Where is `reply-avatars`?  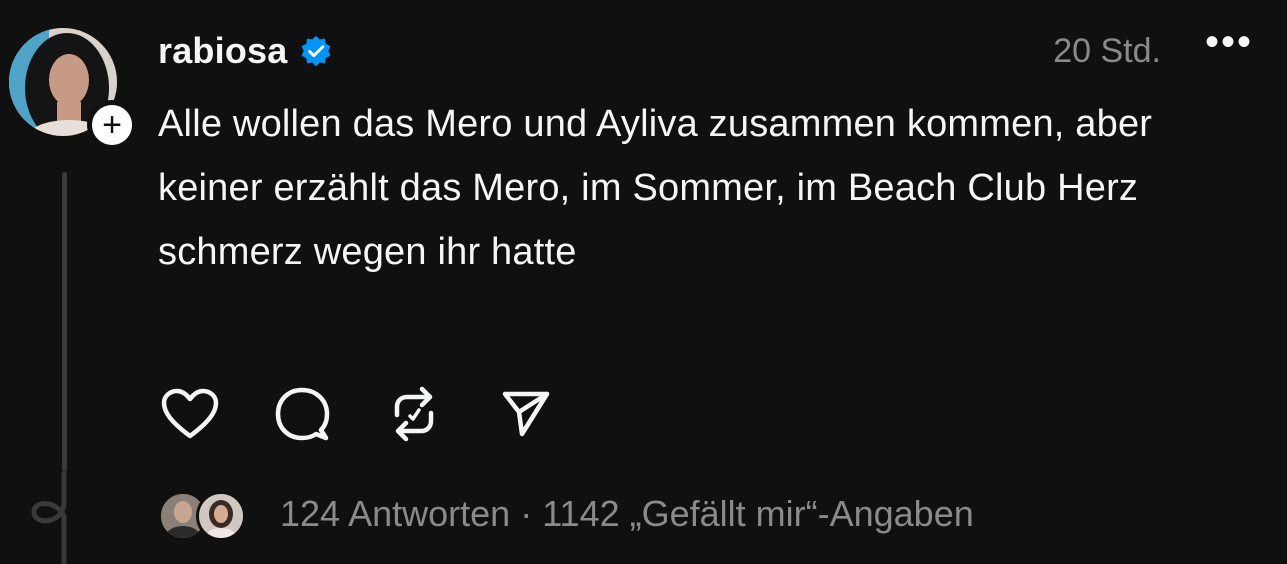
reply-avatars is located at coordinates (208, 514).